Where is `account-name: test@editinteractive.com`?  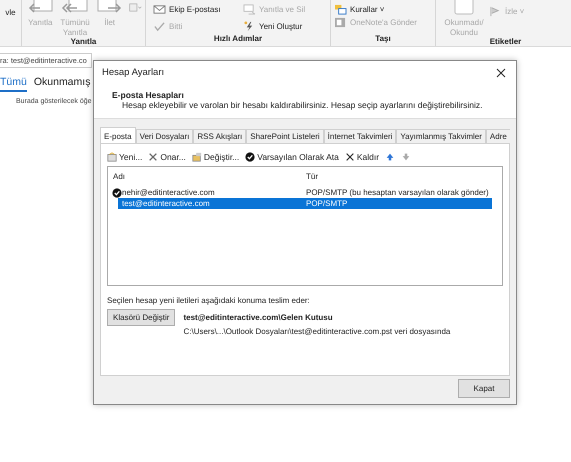 account-name: test@editinteractive.com is located at coordinates (166, 203).